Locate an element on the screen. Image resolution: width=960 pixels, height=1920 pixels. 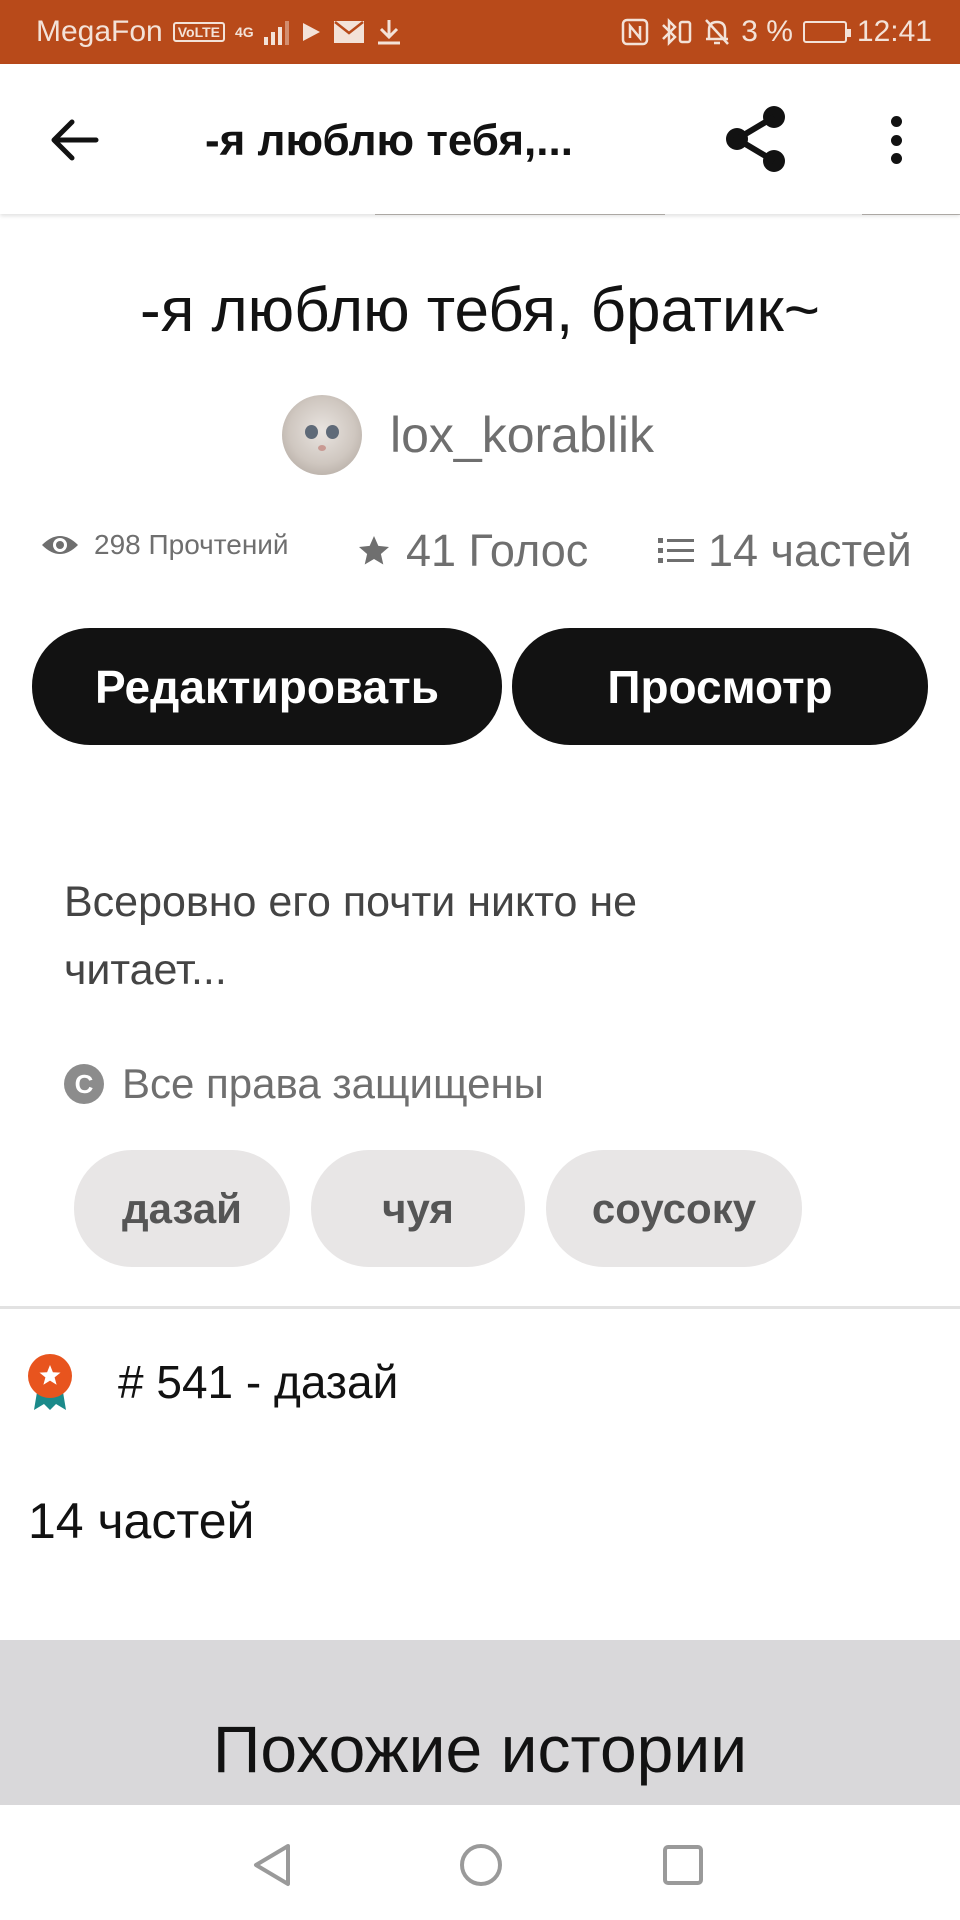
reads-count: 298 Прочтений is located at coordinates (191, 544).